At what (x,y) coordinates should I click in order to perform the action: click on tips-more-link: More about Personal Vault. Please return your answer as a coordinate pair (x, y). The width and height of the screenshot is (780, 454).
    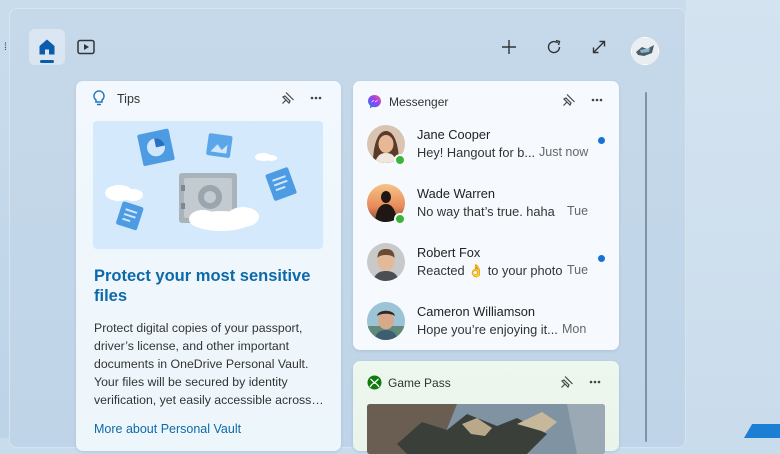
    Looking at the image, I should click on (167, 429).